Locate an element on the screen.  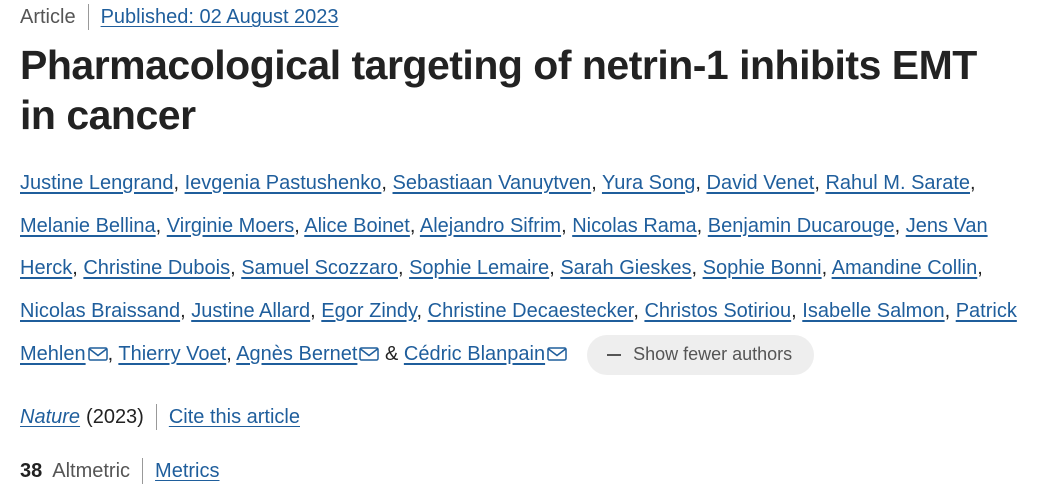
author-item: Cédric Blanpain is located at coordinates (485, 354).